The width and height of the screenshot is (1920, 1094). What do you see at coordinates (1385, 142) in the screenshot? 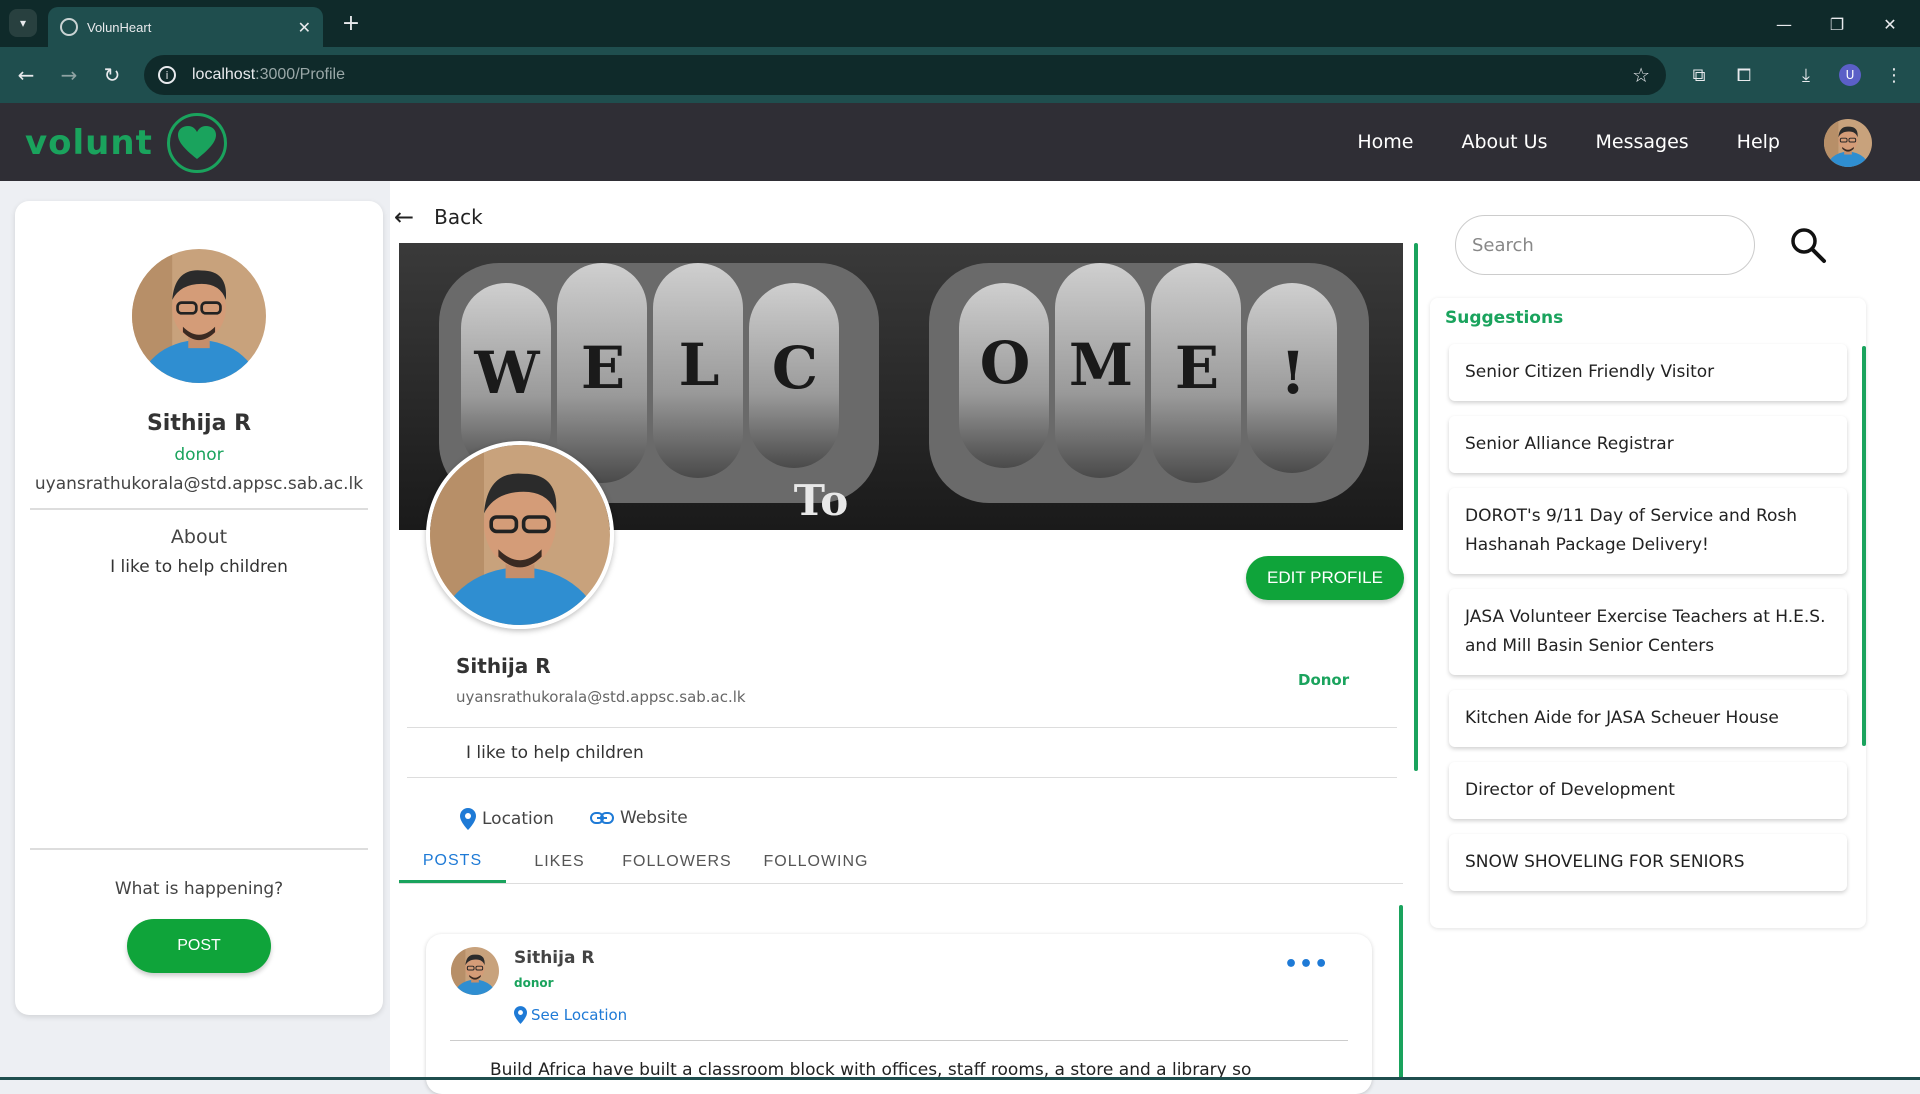
I see `nav-home: Home` at bounding box center [1385, 142].